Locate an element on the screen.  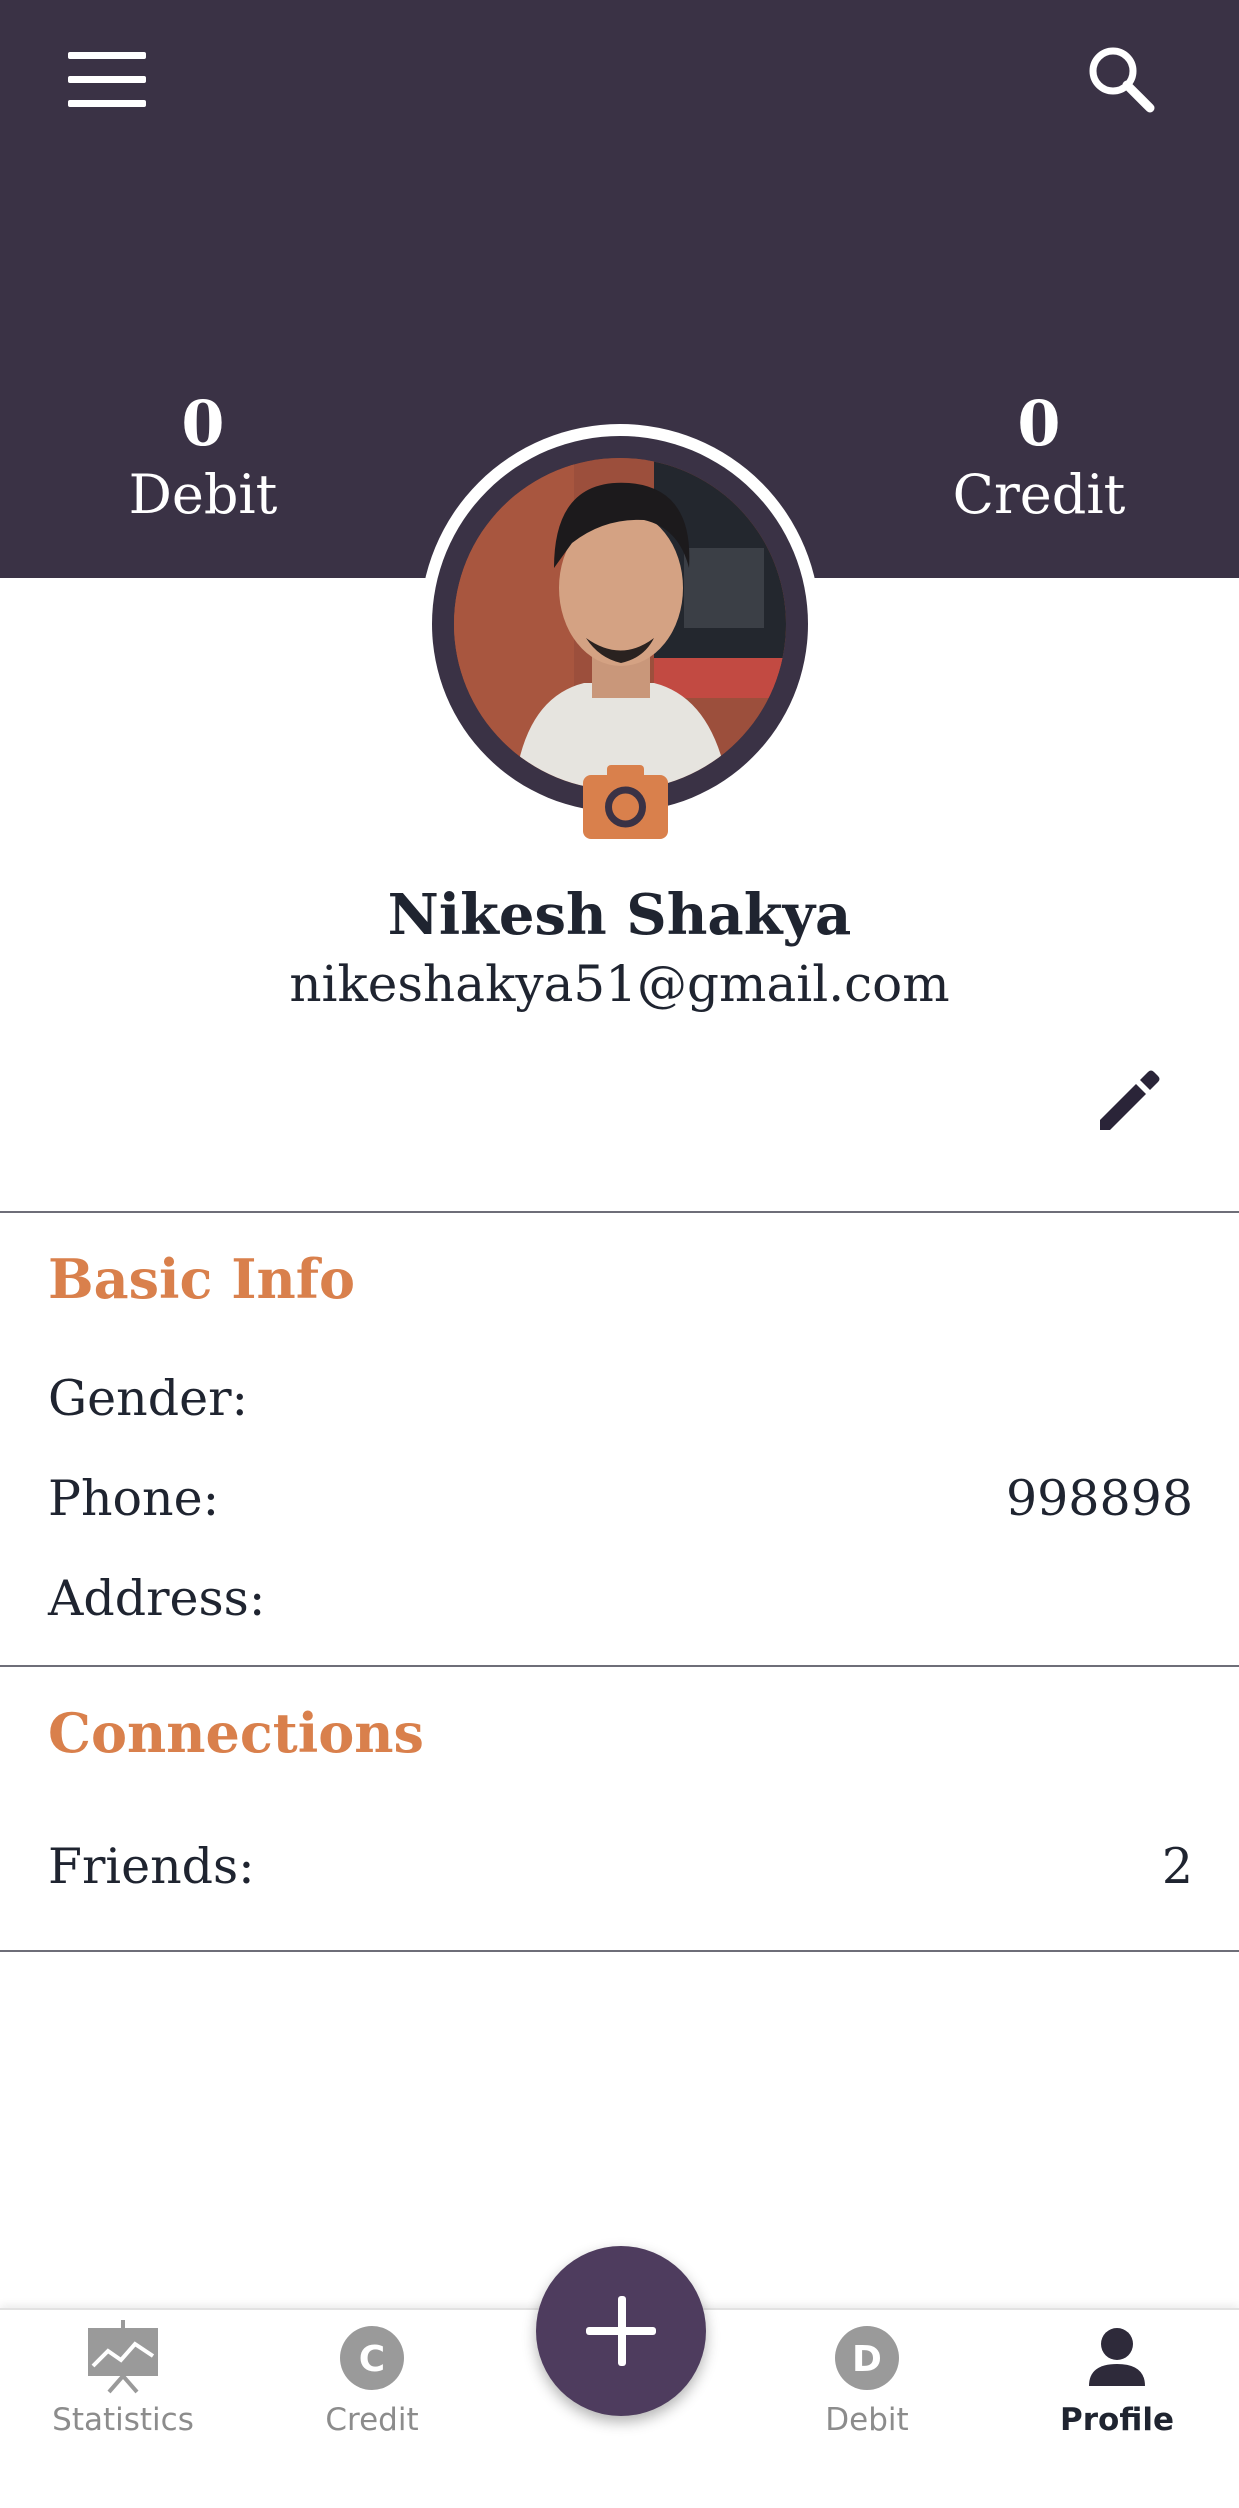
camera-icon is located at coordinates (625, 802).